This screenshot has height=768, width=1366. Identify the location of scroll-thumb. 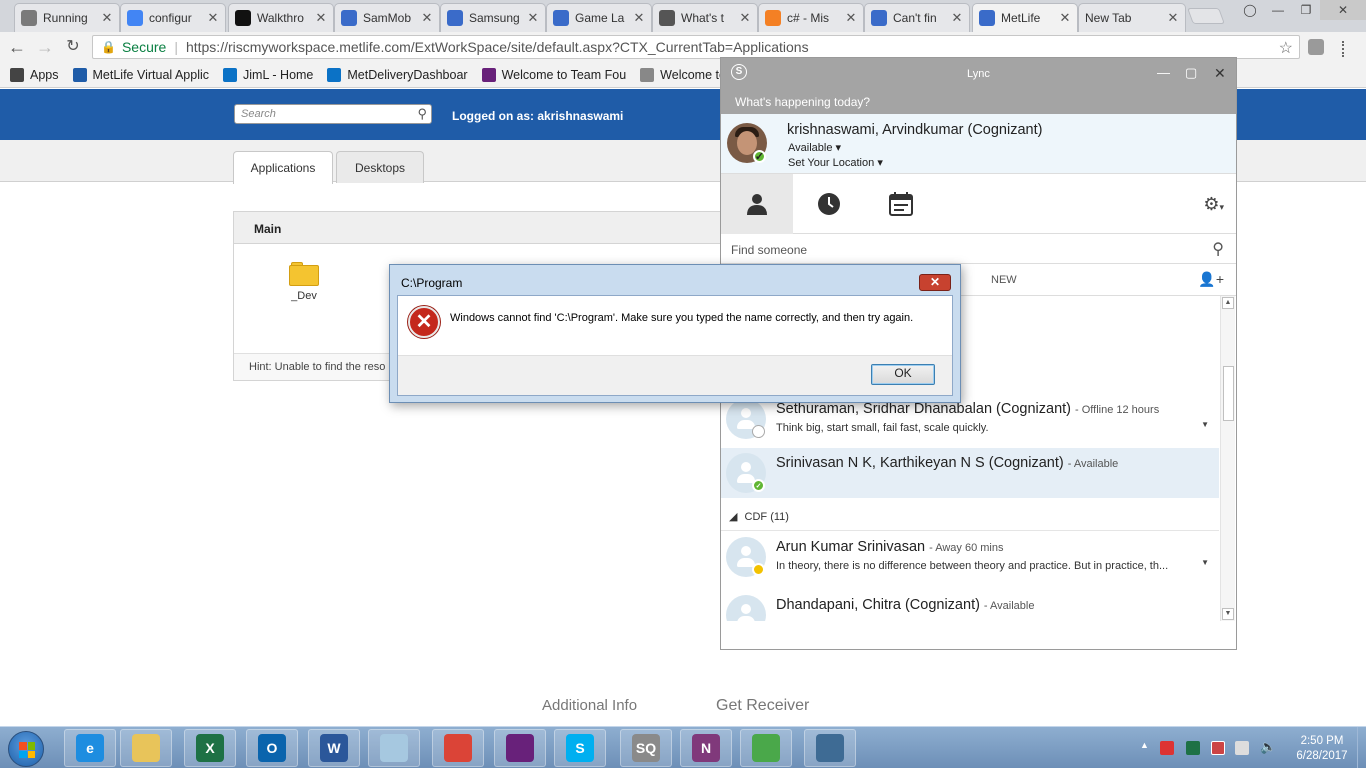
(1228, 393).